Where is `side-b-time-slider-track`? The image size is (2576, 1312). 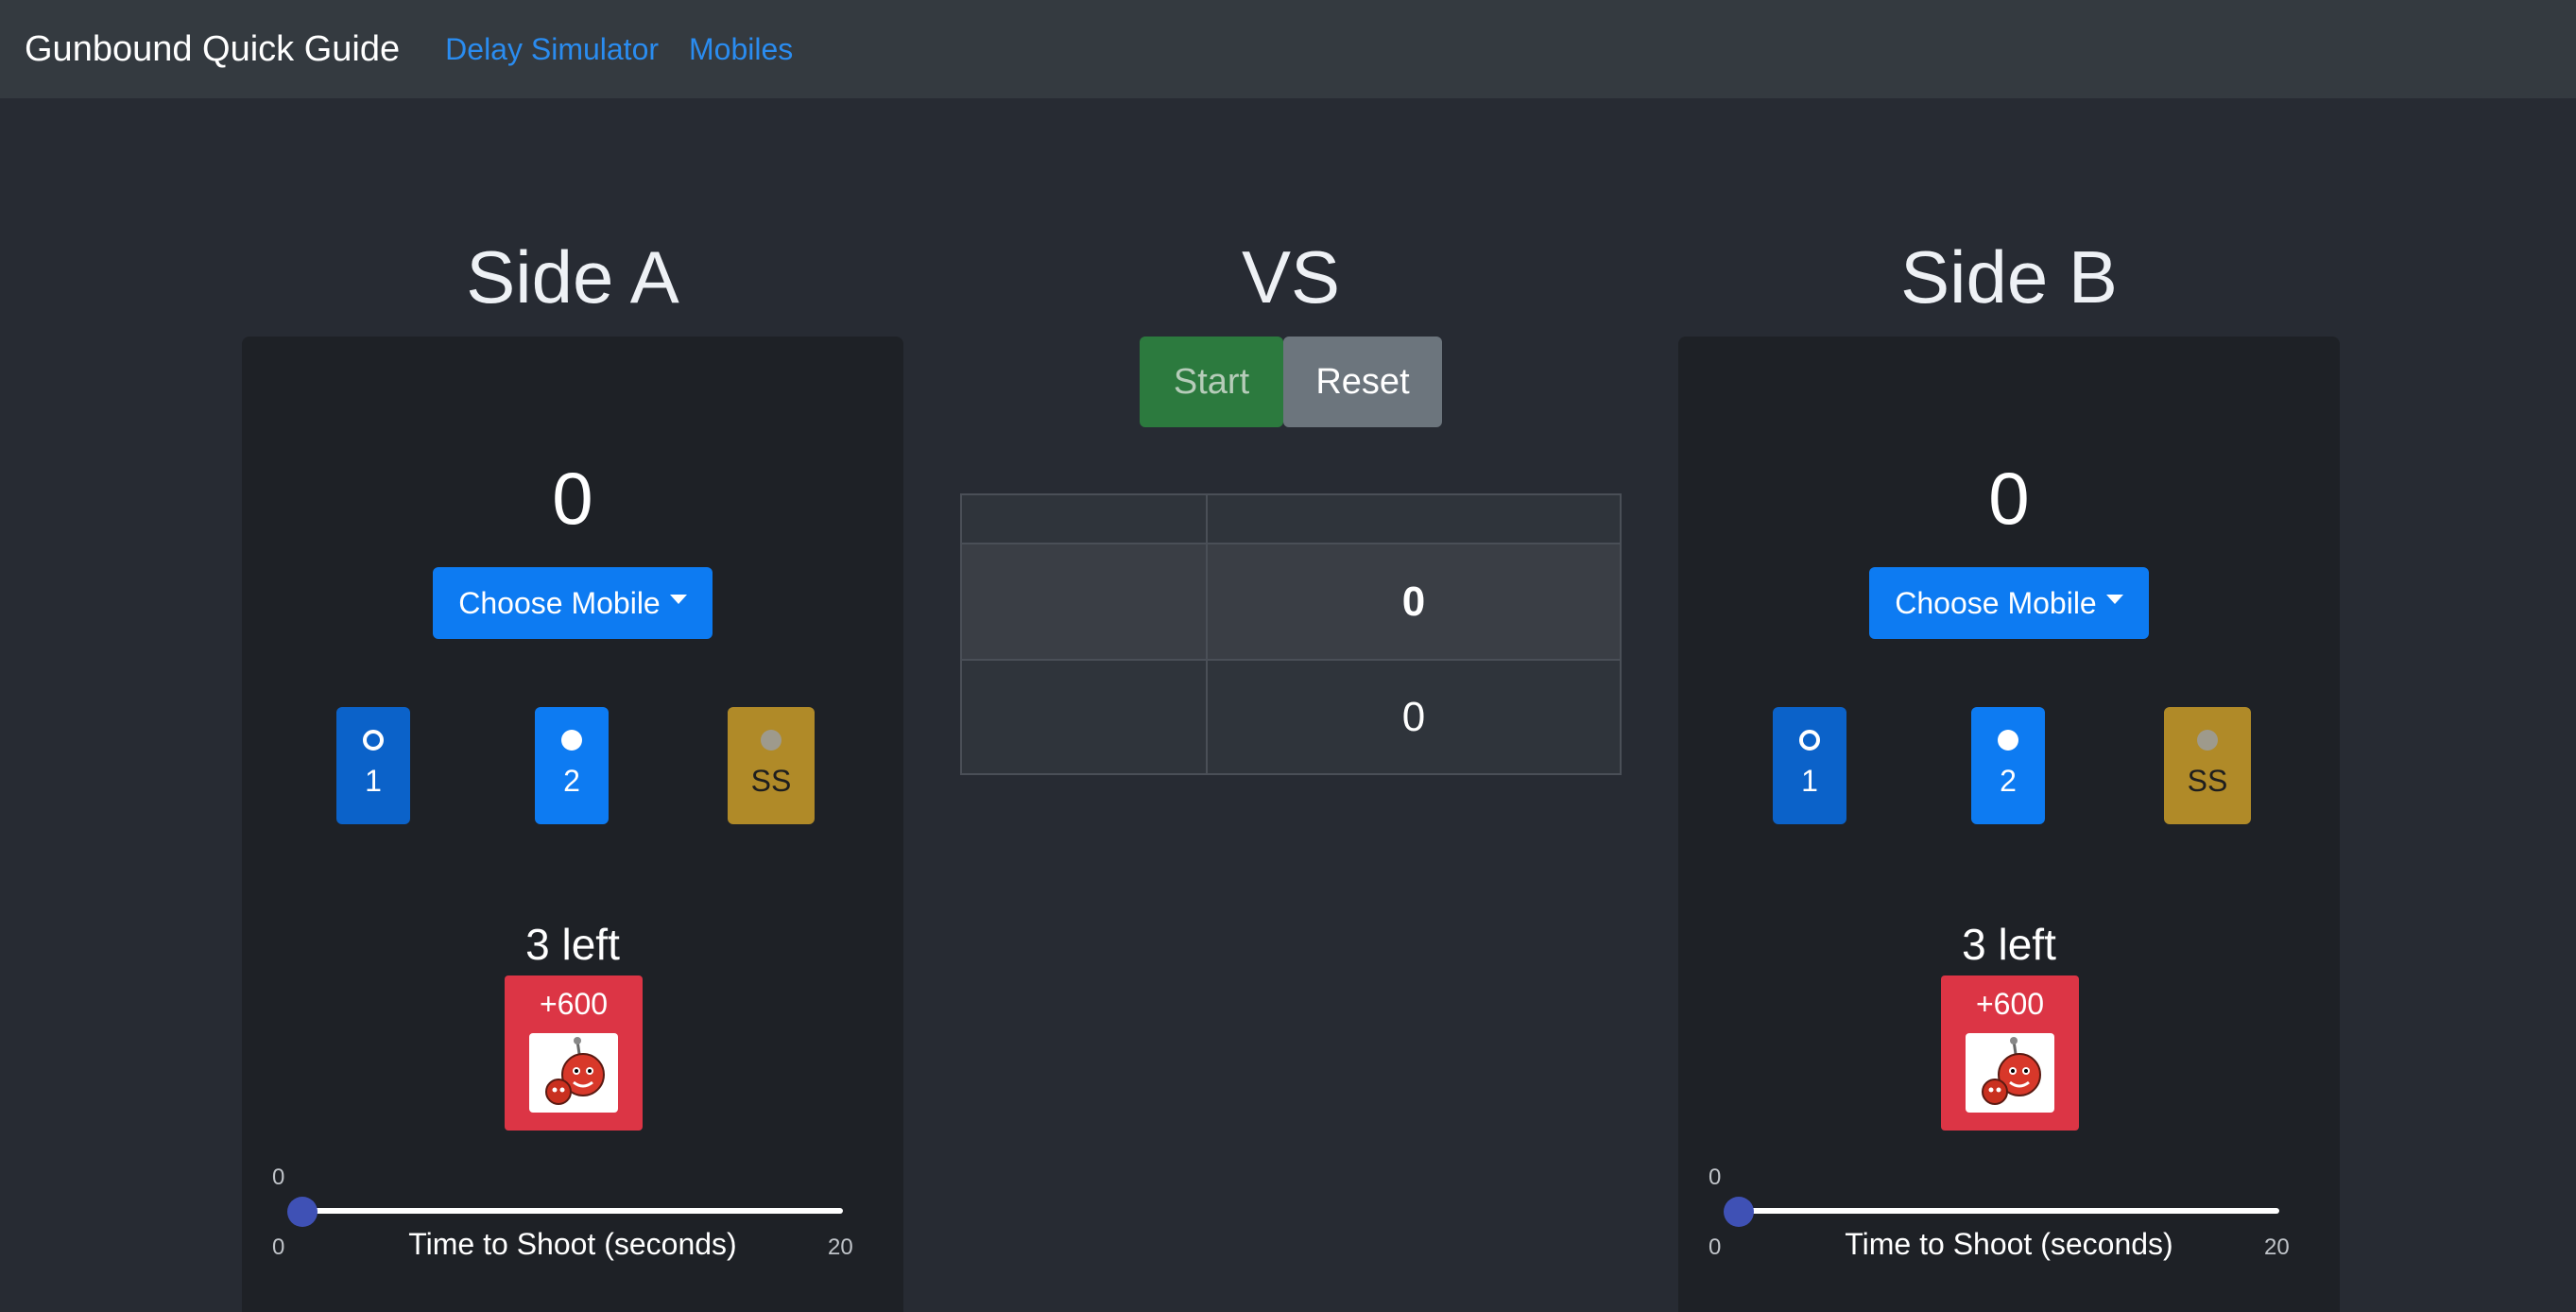
side-b-time-slider-track is located at coordinates (2008, 1211).